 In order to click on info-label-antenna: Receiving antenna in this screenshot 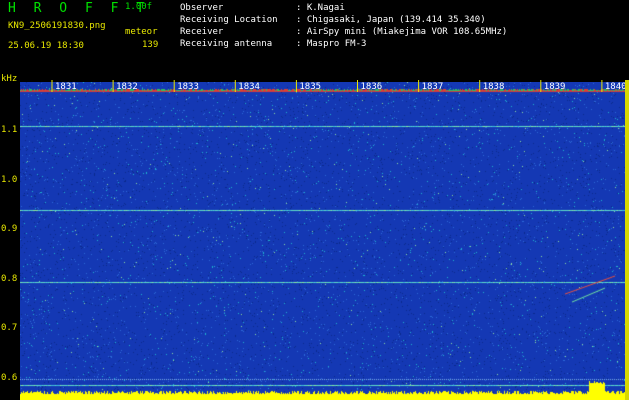, I will do `click(226, 44)`.